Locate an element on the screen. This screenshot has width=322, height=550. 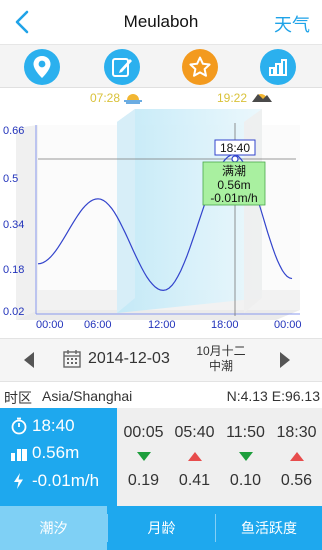
lunar-info: 10月十二 中潮 is located at coordinates (221, 359).